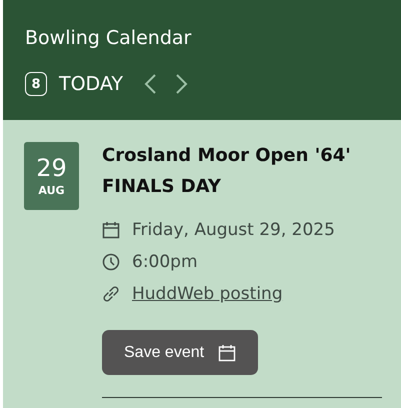 The height and width of the screenshot is (408, 401). Describe the element at coordinates (111, 262) in the screenshot. I see `clock-icon` at that location.